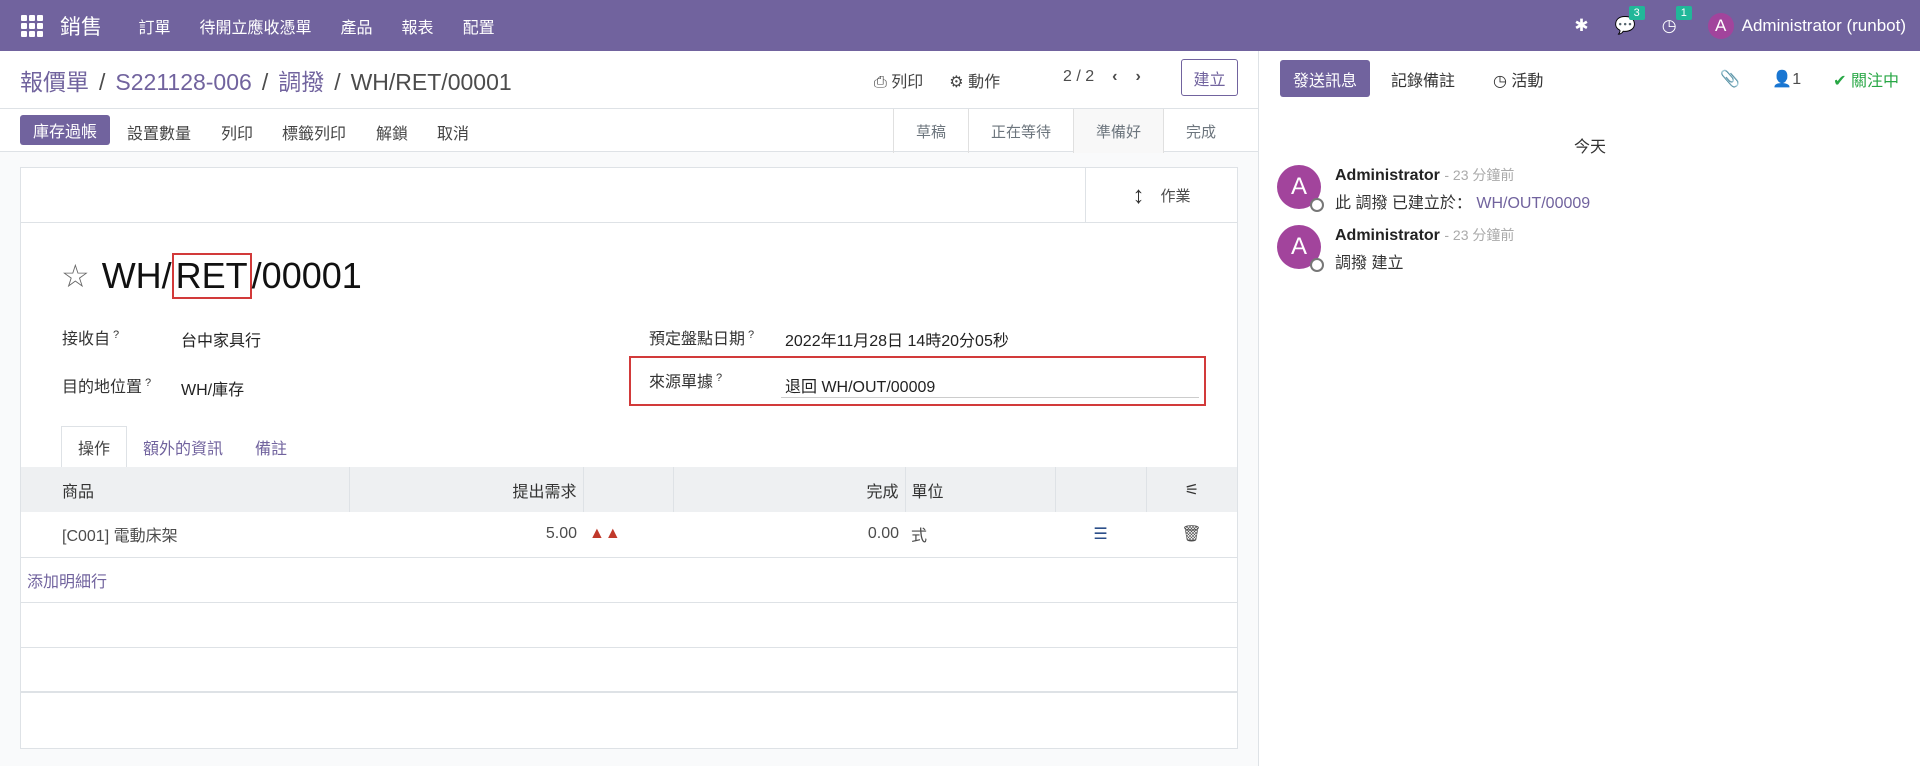 The width and height of the screenshot is (1920, 766). Describe the element at coordinates (1533, 203) in the screenshot. I see `message-link: WH/OUT/00009` at that location.